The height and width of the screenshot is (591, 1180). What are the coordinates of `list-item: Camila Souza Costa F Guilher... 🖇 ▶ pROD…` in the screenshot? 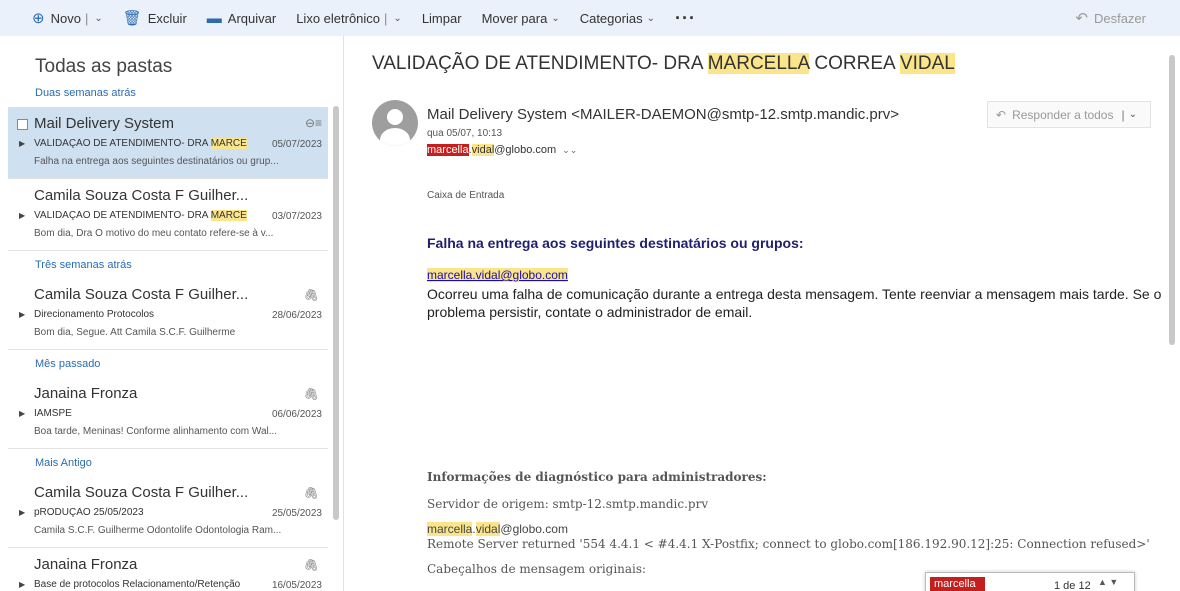 It's located at (168, 512).